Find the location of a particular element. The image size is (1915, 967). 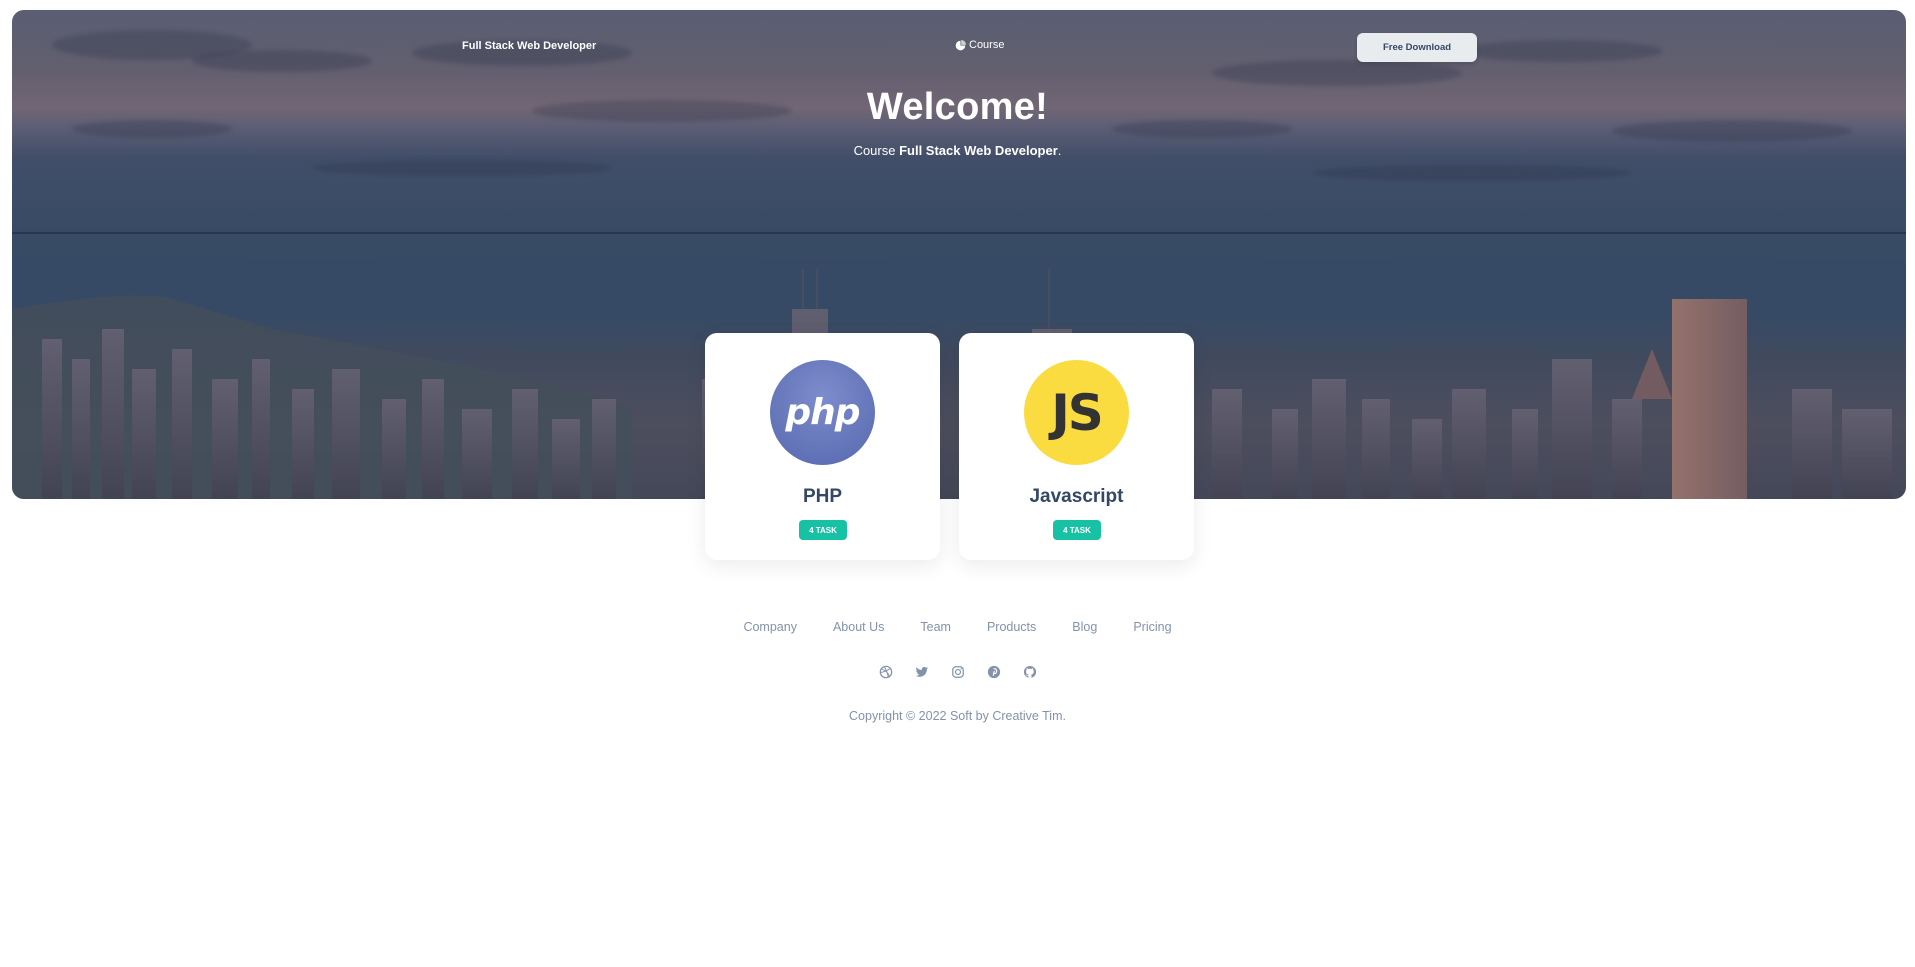

course-card-php: php PHP 4 TASK is located at coordinates (822, 446).